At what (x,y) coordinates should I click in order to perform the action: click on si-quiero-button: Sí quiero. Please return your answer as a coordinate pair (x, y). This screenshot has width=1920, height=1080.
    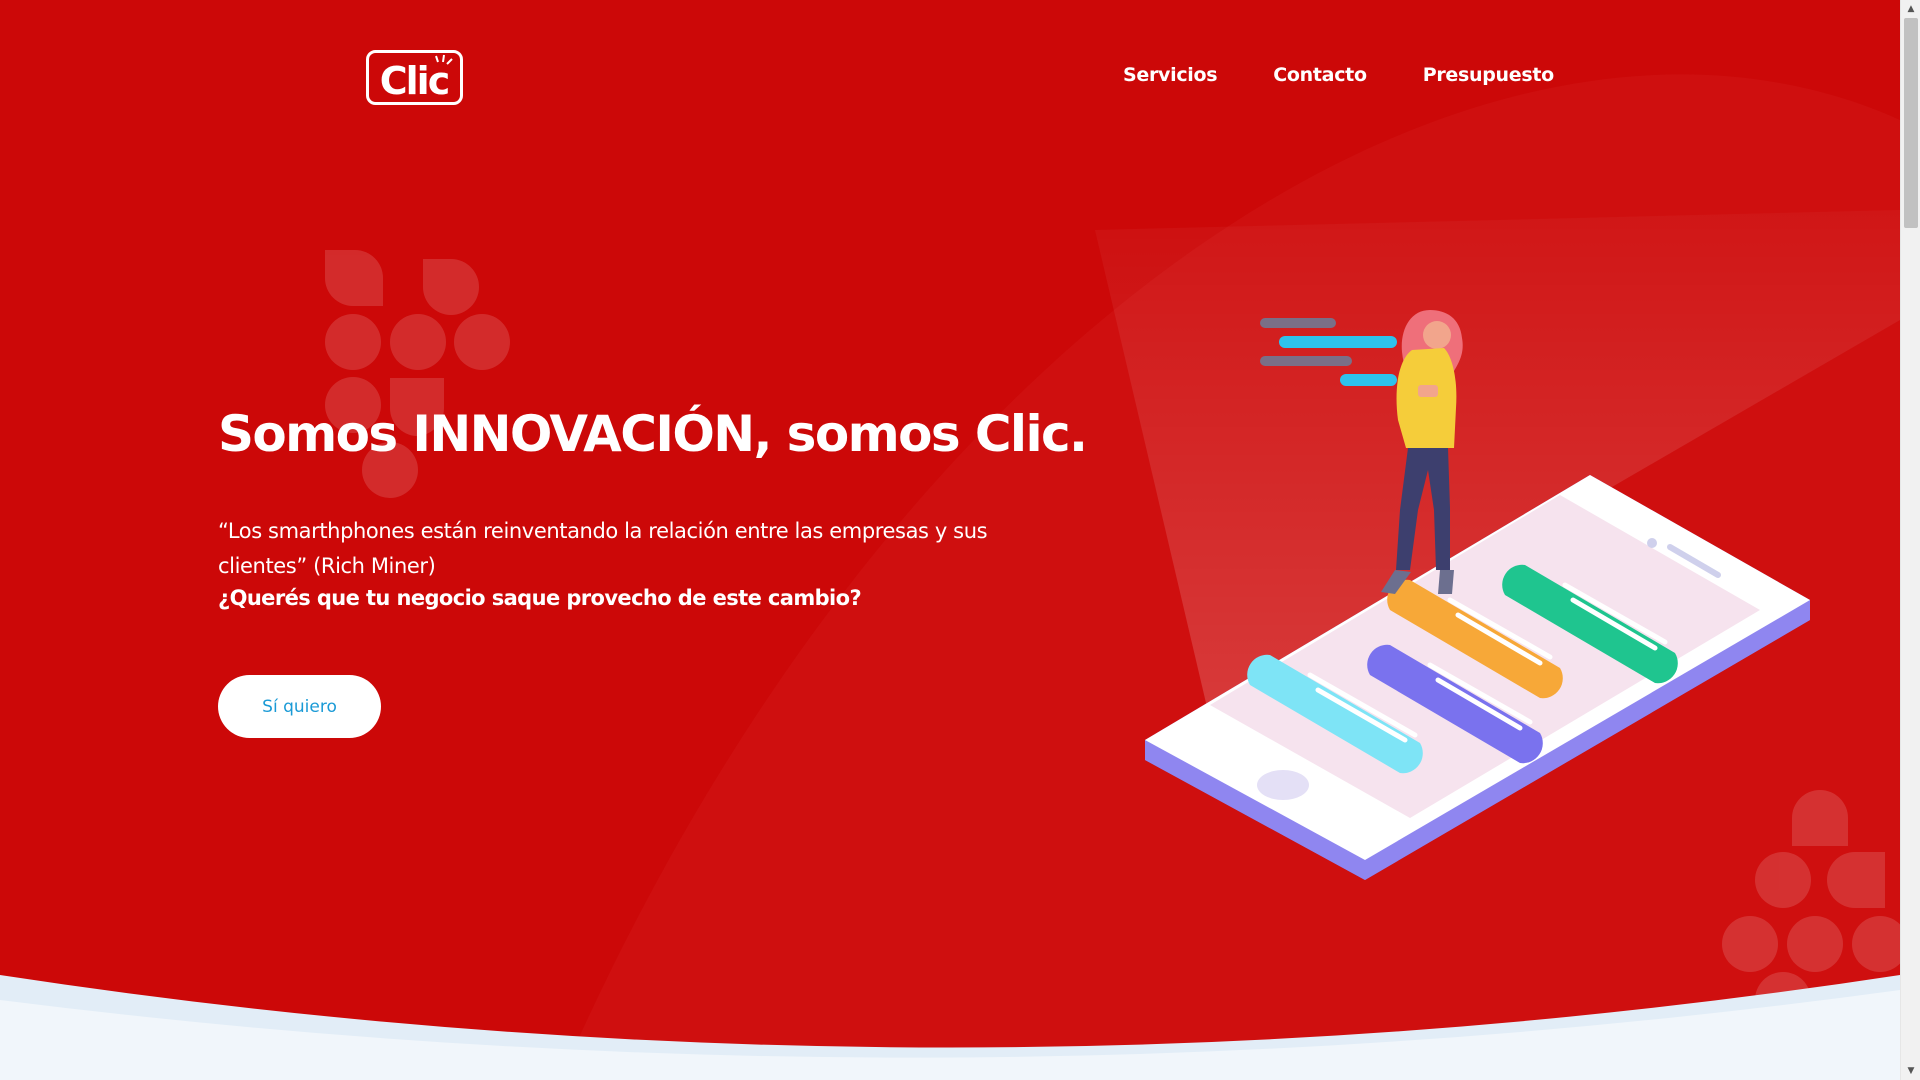
    Looking at the image, I should click on (299, 706).